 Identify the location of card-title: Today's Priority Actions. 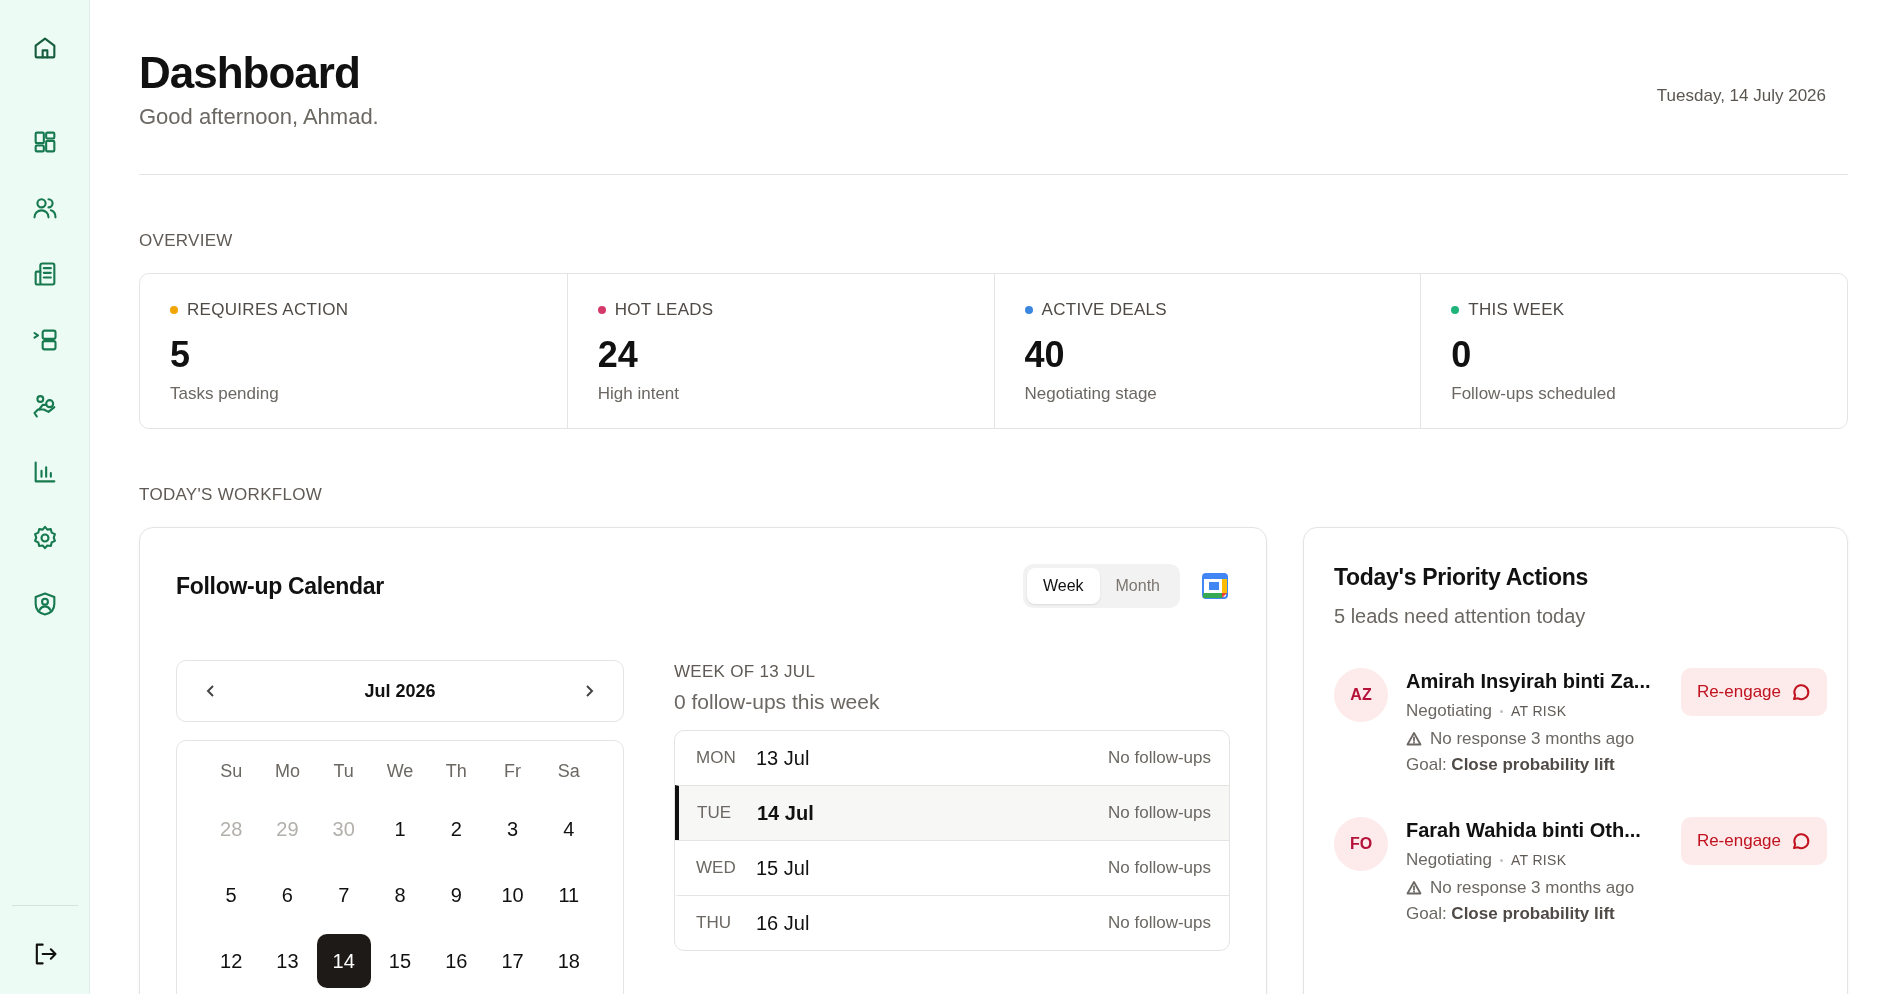
(1461, 577).